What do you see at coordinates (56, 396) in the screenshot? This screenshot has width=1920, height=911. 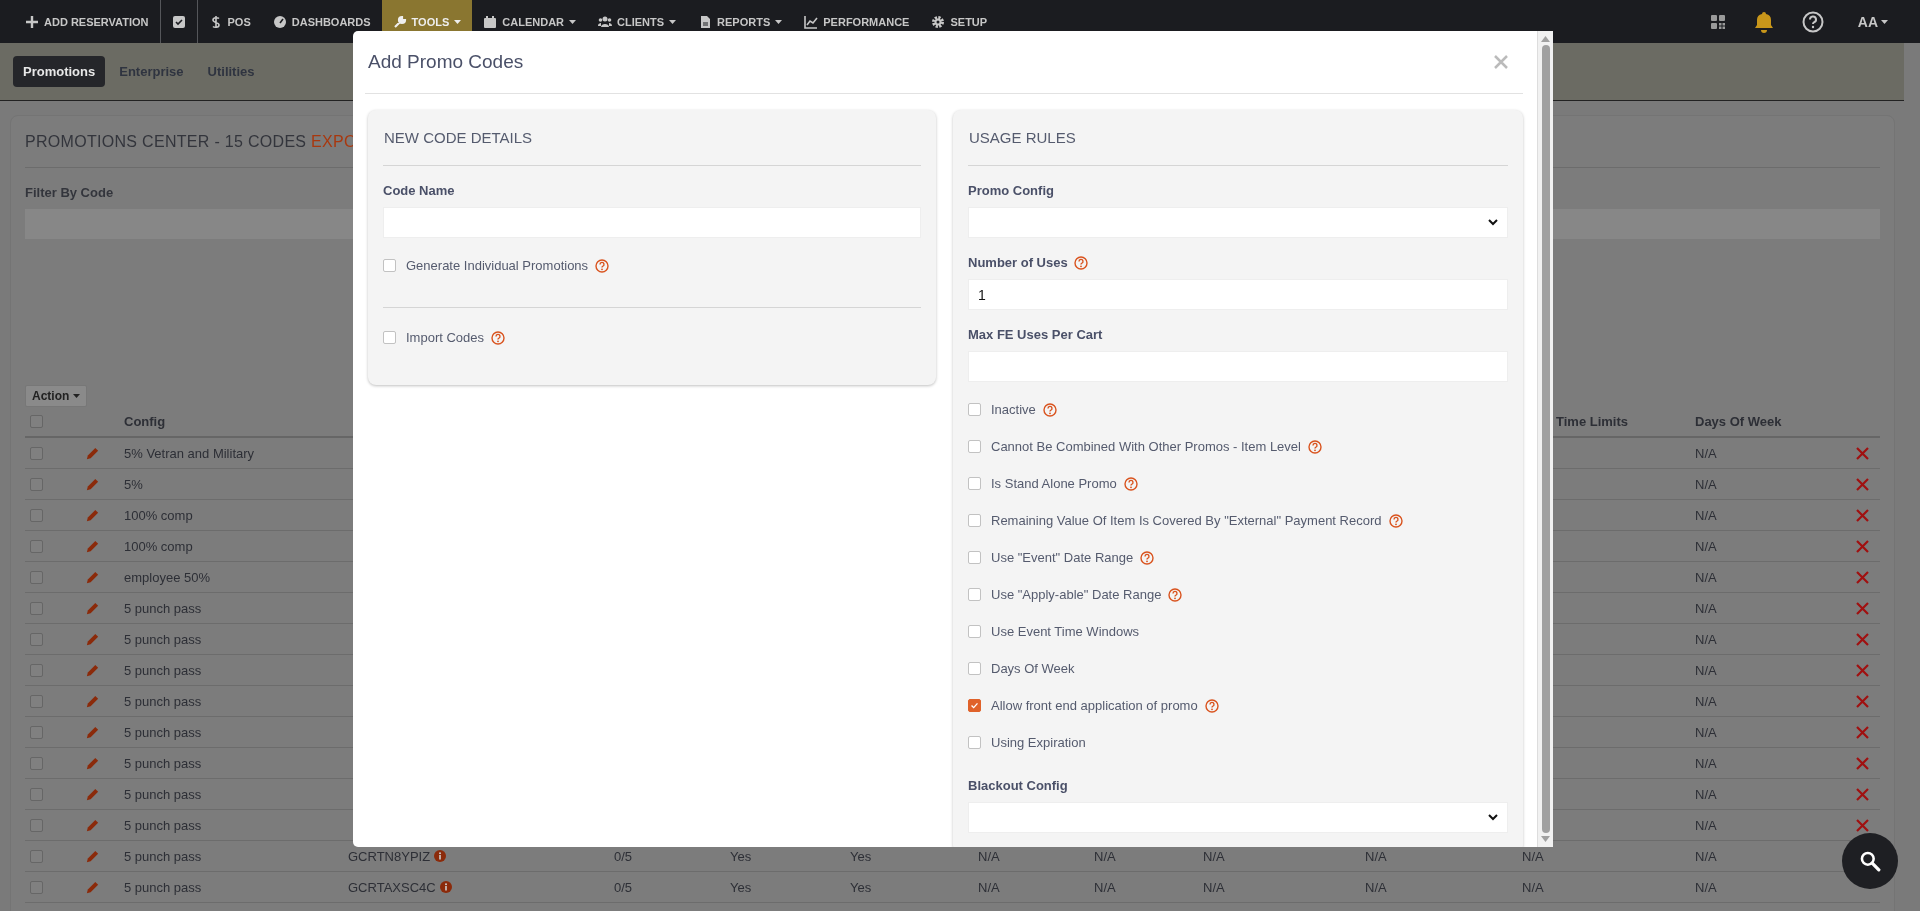 I see `action-button: Action` at bounding box center [56, 396].